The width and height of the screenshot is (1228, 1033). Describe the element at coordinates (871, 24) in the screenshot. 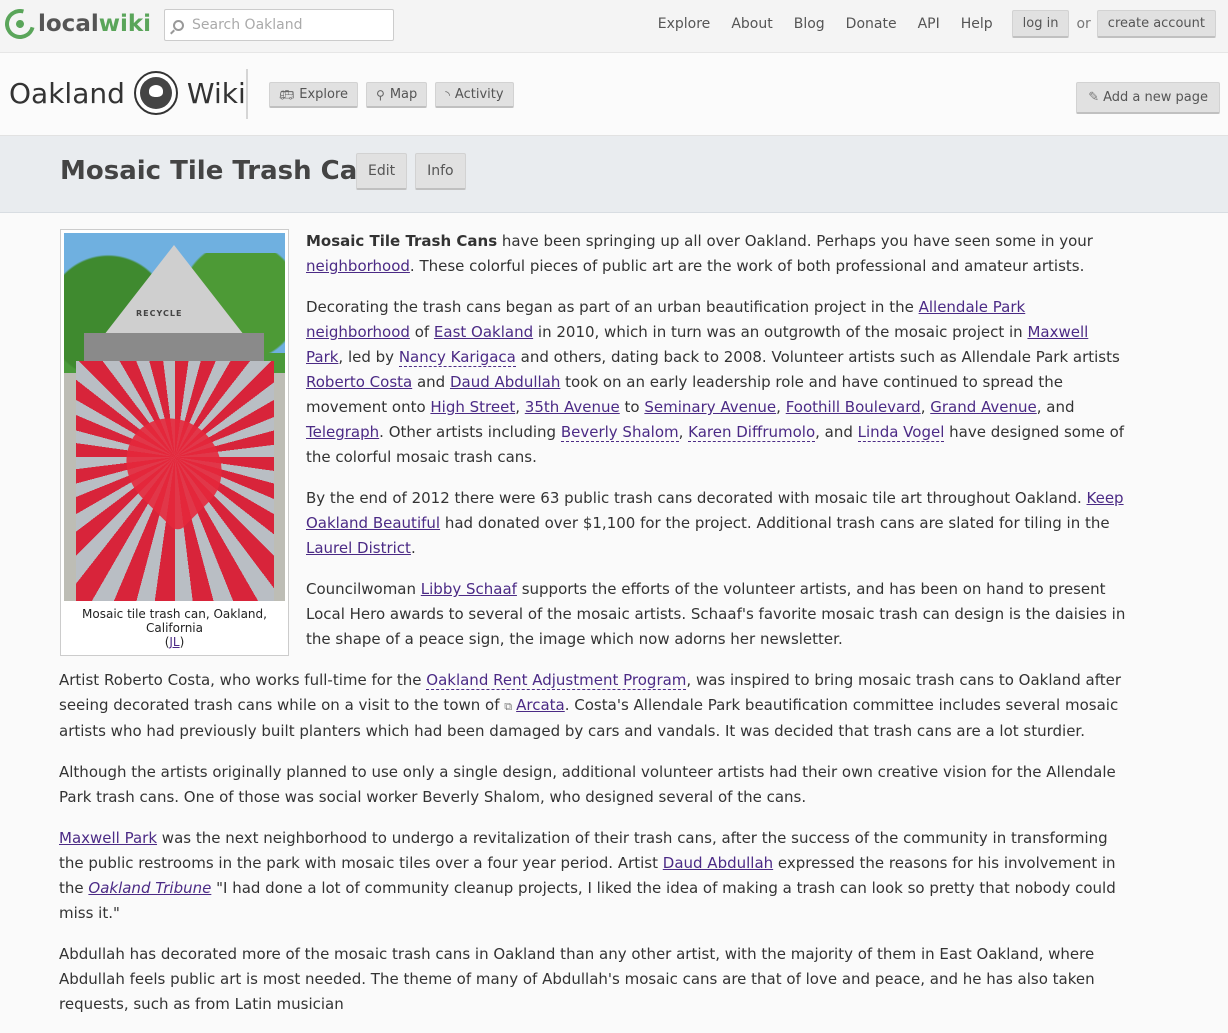

I see `nav-donate: Donate` at that location.